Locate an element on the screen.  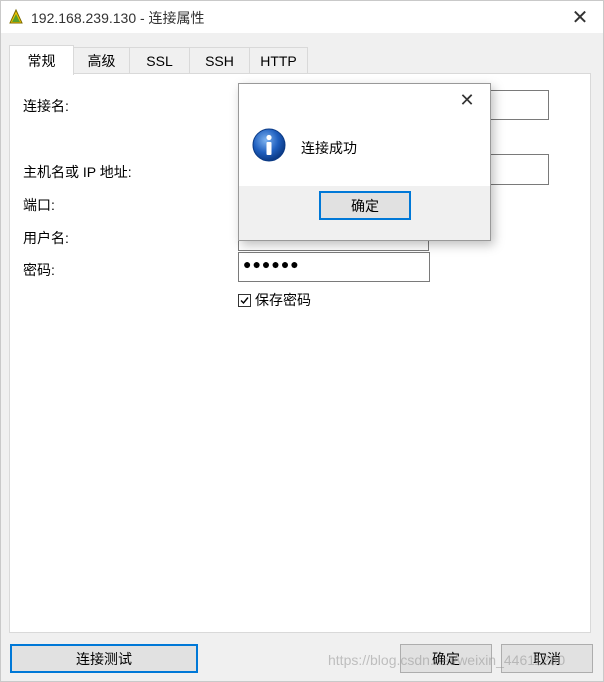
window-title: 192.168.239.130 - 连接属性 is located at coordinates (118, 18).